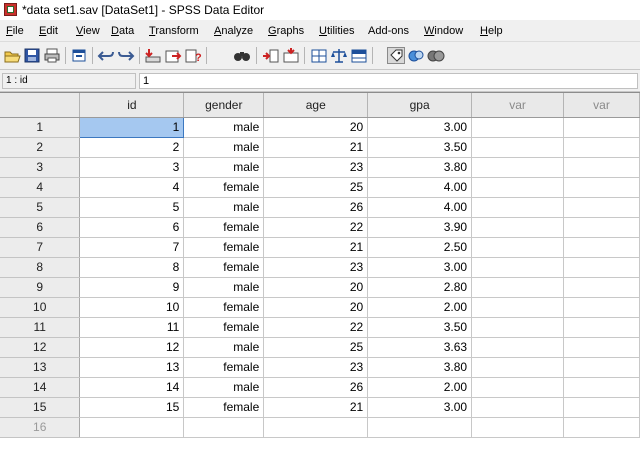 Image resolution: width=640 pixels, height=455 pixels. Describe the element at coordinates (339, 55) in the screenshot. I see `weight-cases-icon` at that location.